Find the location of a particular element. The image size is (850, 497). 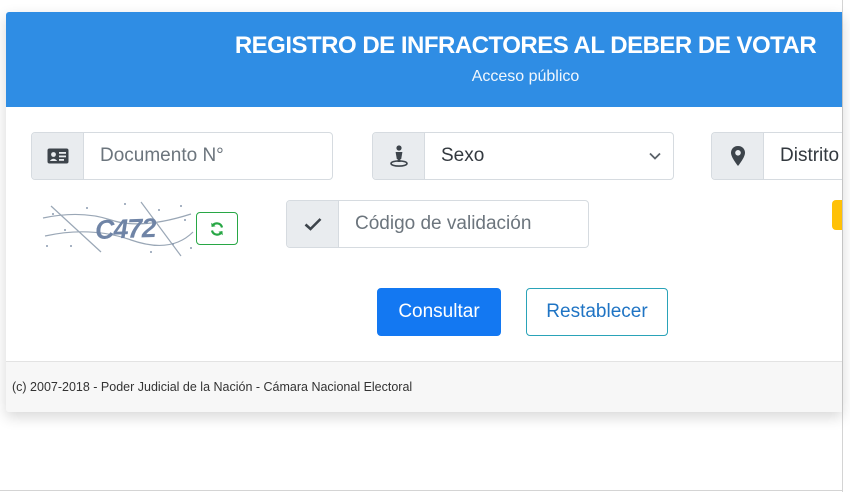

captcha-image: C472 is located at coordinates (118, 229).